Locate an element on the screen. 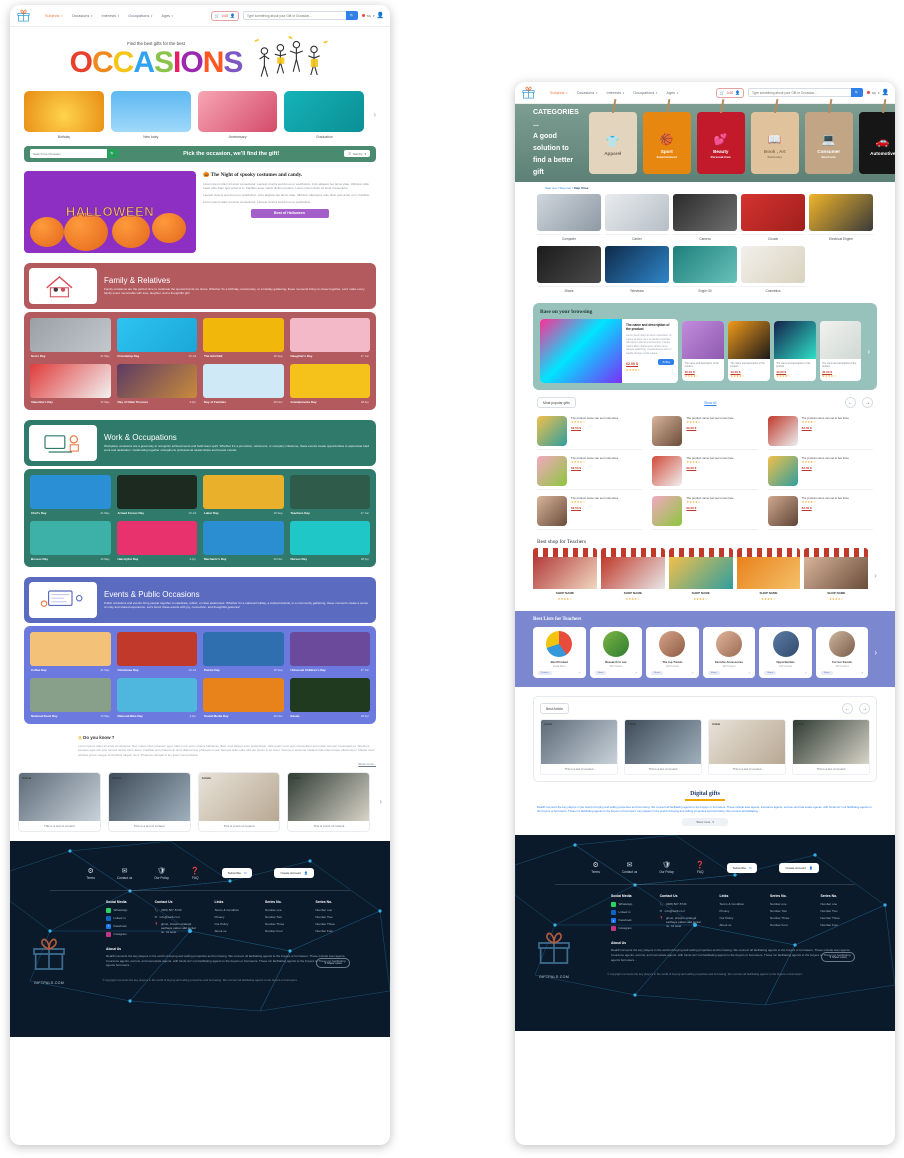  category-product: Engin Oil is located at coordinates (705, 269).